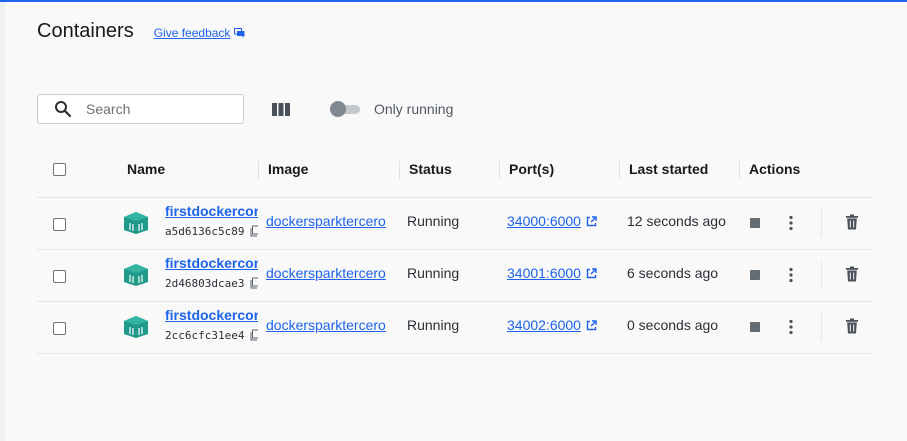  I want to click on give-feedback-label: Give feedback, so click(192, 33).